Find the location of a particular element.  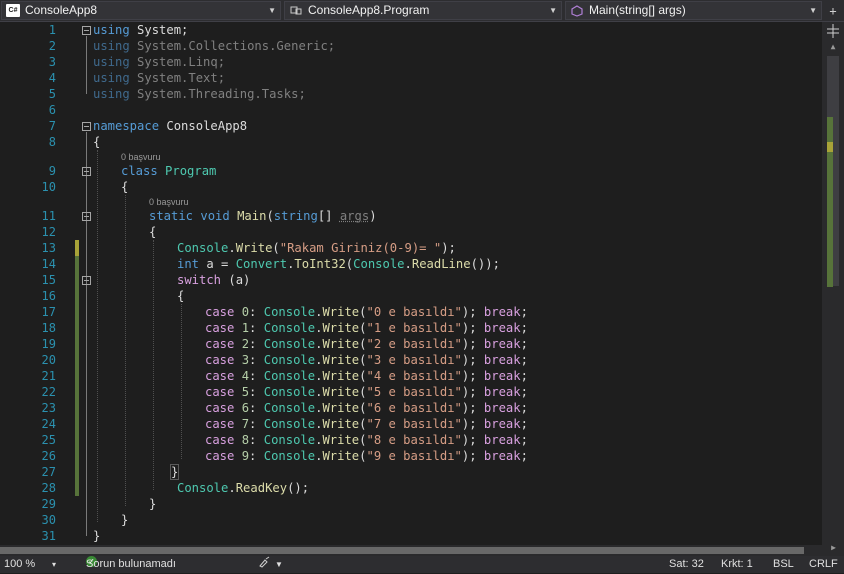

number-literal: 1 is located at coordinates (245, 328).